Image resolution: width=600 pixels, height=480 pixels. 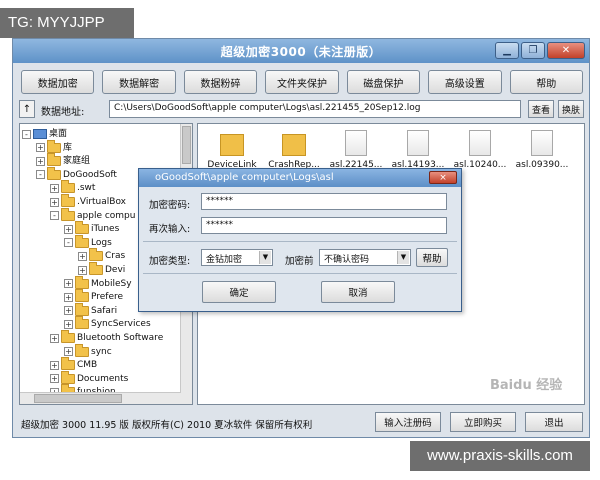 What do you see at coordinates (44, 134) in the screenshot?
I see `tree-item: - 桌面` at bounding box center [44, 134].